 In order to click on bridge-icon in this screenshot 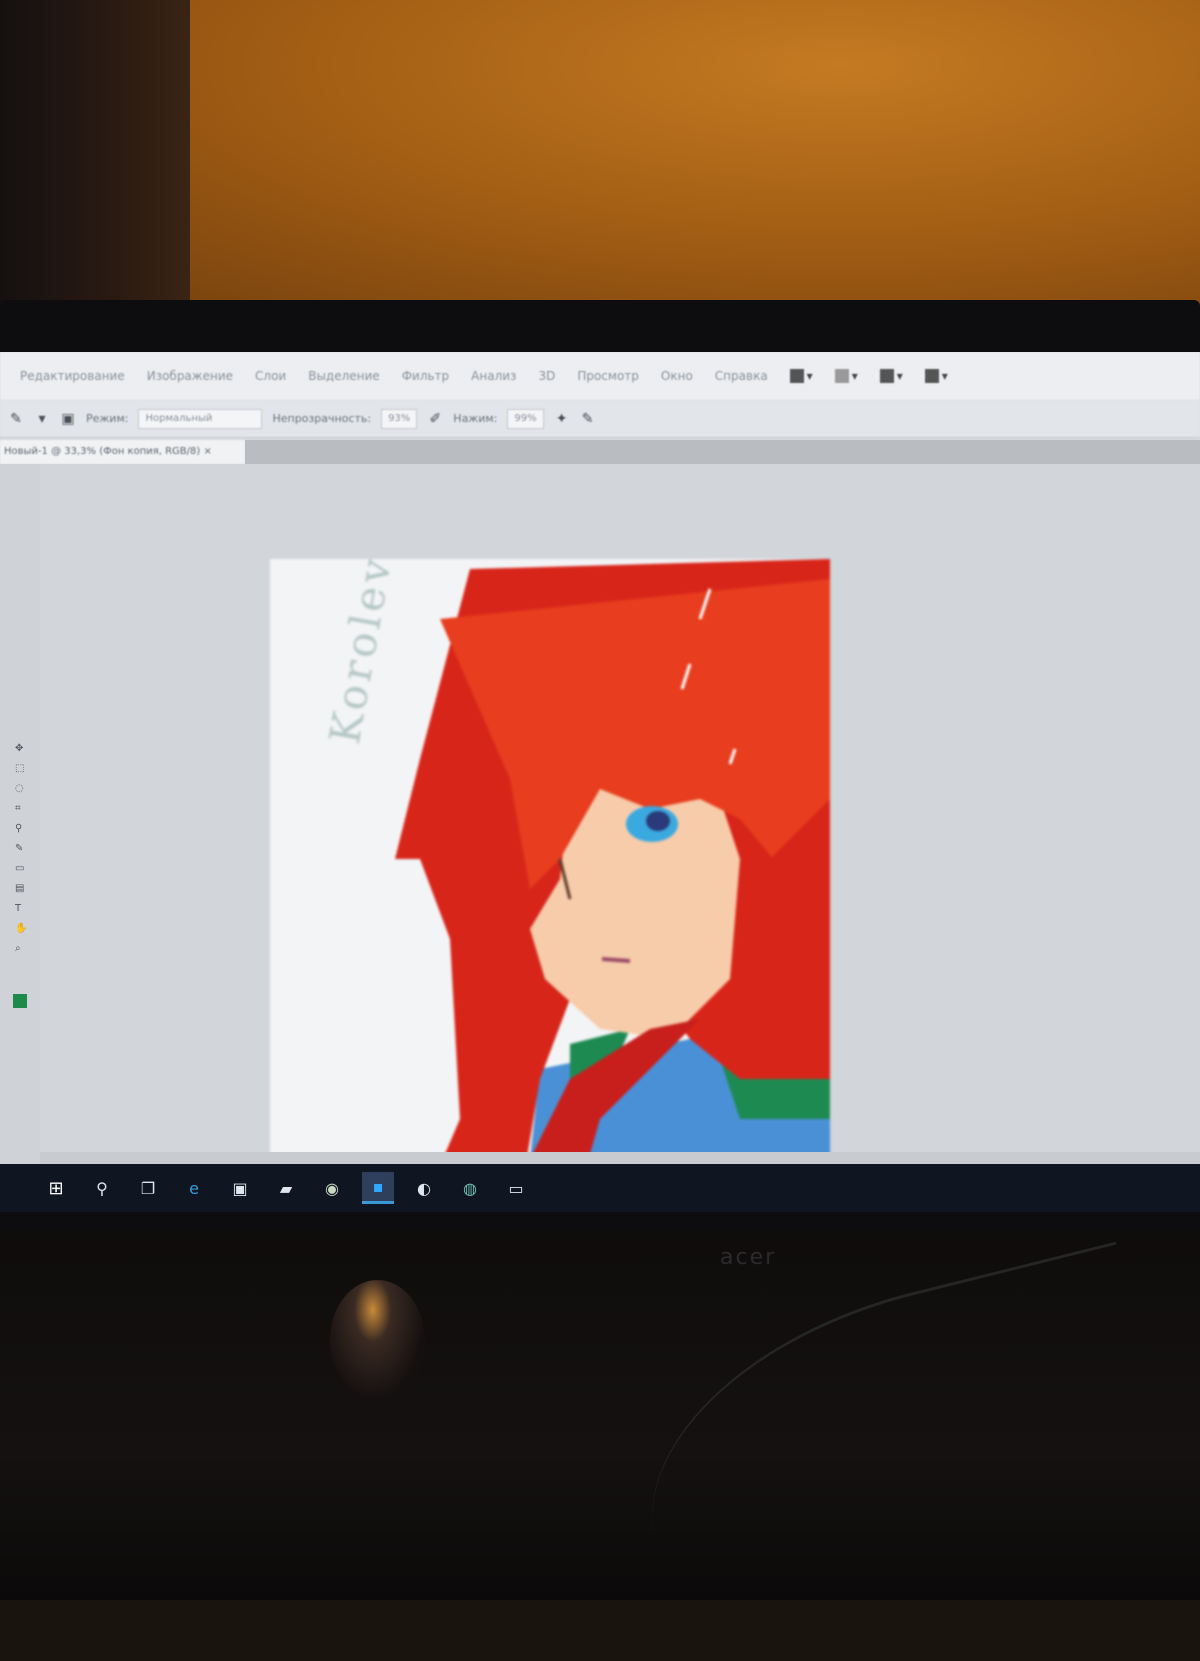, I will do `click(796, 376)`.